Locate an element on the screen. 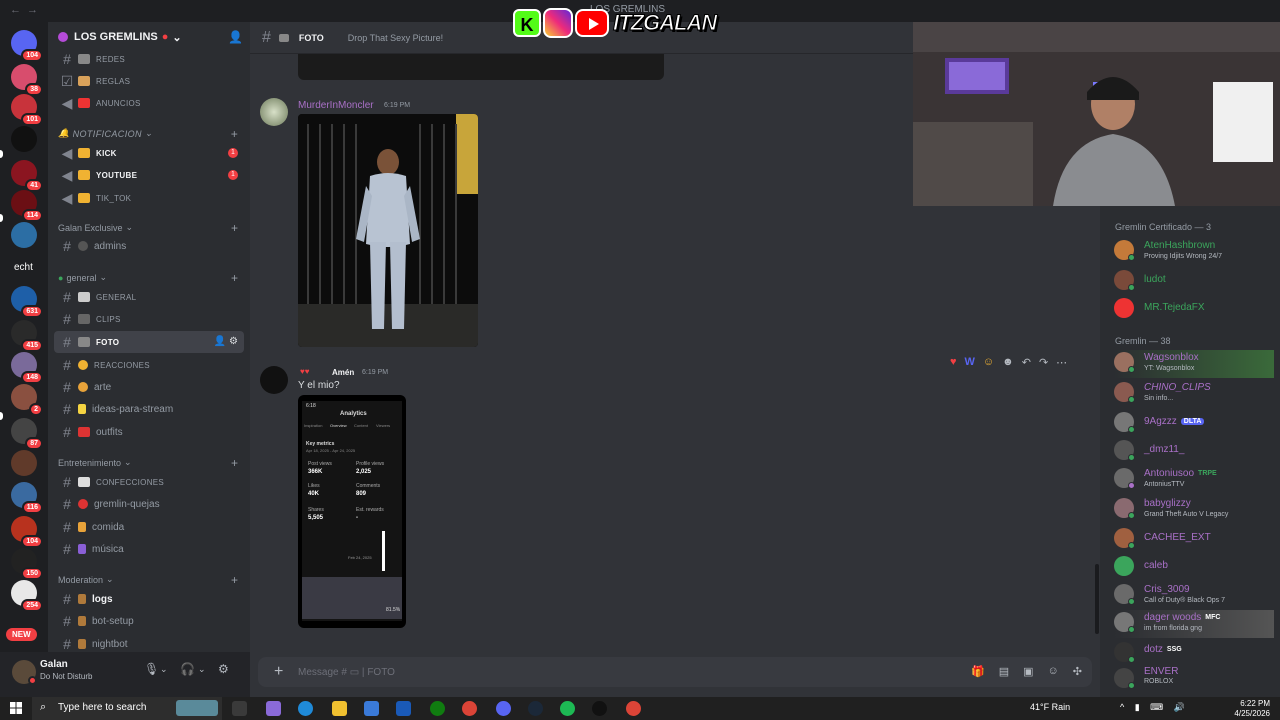 Image resolution: width=1280 pixels, height=720 pixels. channel-bot-setup: # bot-setup is located at coordinates (149, 621).